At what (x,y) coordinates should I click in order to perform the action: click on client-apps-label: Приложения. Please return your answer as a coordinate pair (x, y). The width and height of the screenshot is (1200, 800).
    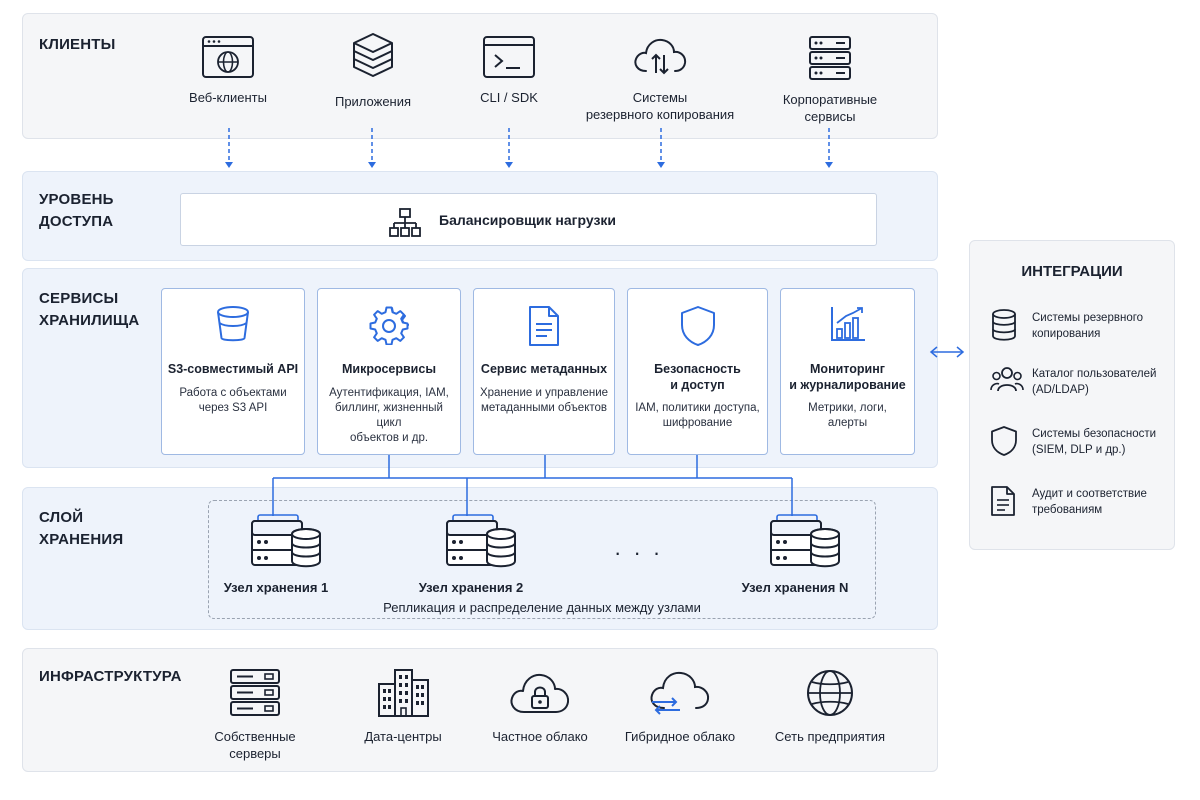
    Looking at the image, I should click on (373, 101).